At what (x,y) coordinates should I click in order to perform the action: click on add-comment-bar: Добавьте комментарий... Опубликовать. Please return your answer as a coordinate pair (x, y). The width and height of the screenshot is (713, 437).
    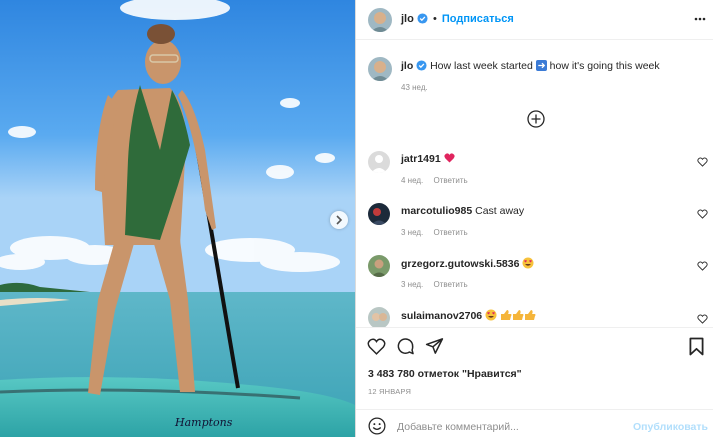
    Looking at the image, I should click on (534, 423).